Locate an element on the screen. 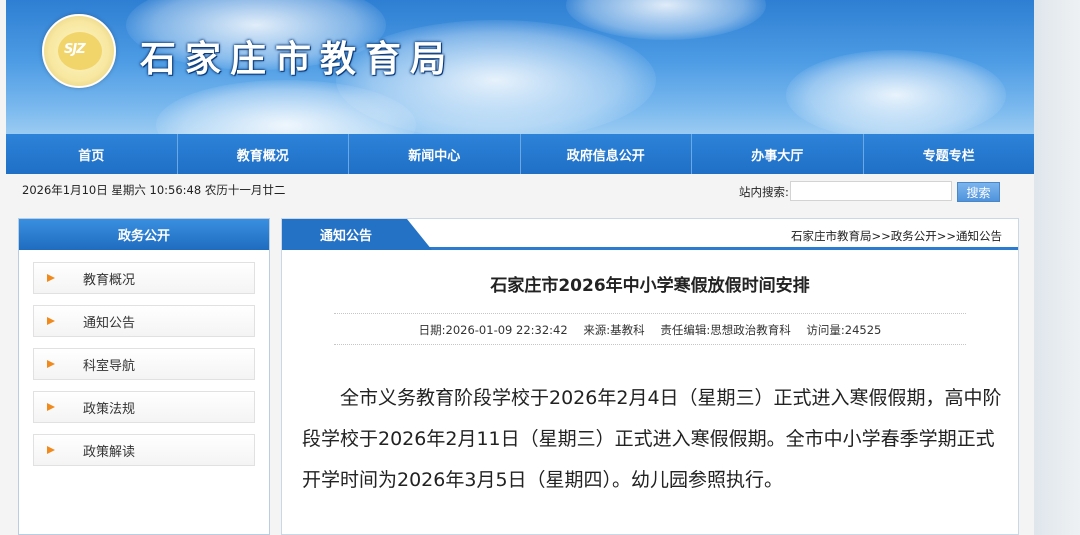  search-button: 搜索 is located at coordinates (978, 192).